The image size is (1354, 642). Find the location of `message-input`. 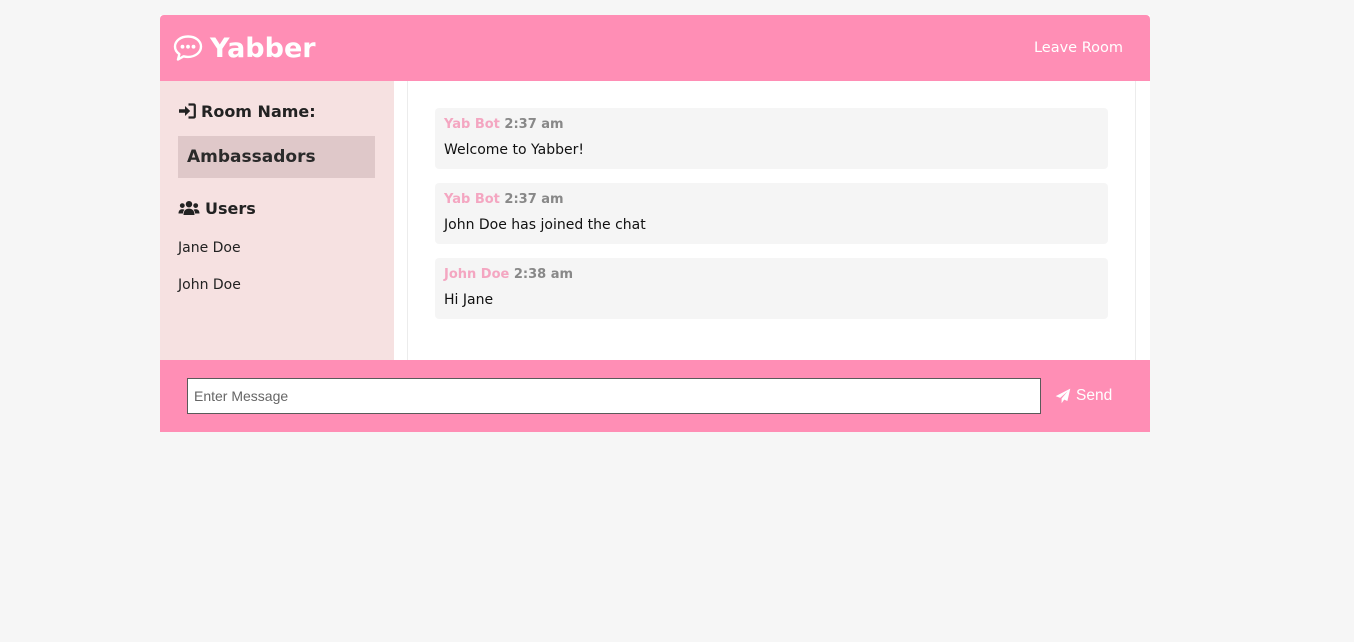

message-input is located at coordinates (614, 396).